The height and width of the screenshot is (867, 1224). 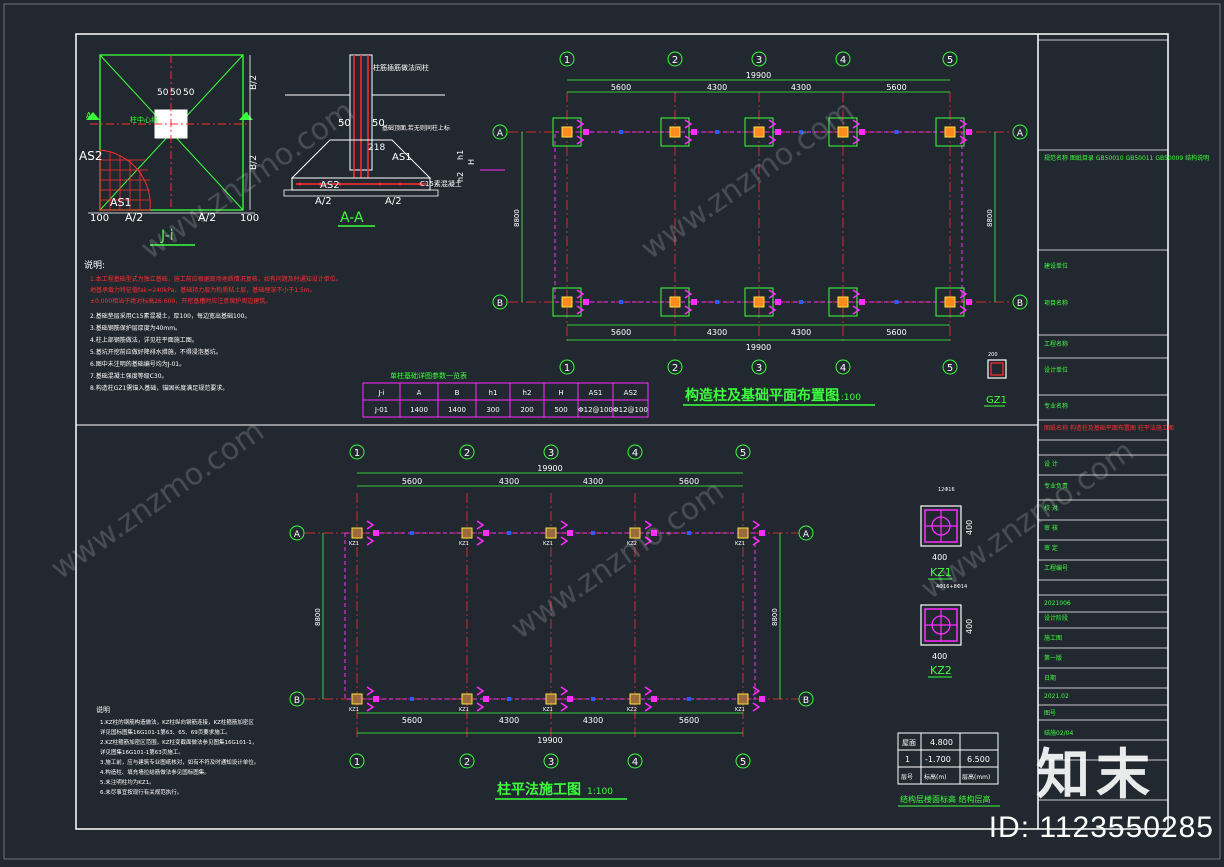 What do you see at coordinates (527, 393) in the screenshot?
I see `t1-header: h2` at bounding box center [527, 393].